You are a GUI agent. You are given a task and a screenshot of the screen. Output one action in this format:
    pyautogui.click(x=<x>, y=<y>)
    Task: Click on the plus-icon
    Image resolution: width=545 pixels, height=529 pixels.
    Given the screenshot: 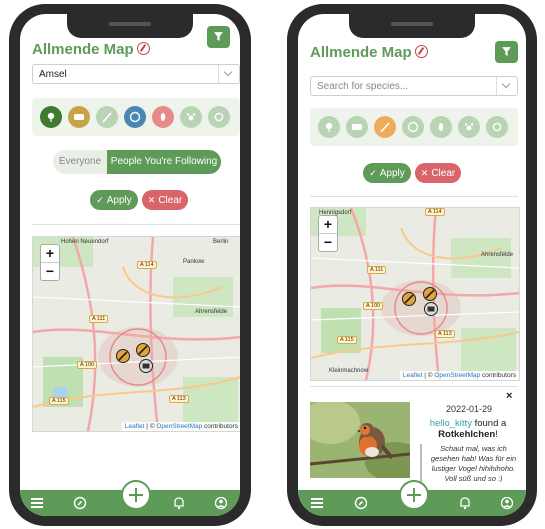 What is the action you would take?
    pyautogui.click(x=414, y=495)
    